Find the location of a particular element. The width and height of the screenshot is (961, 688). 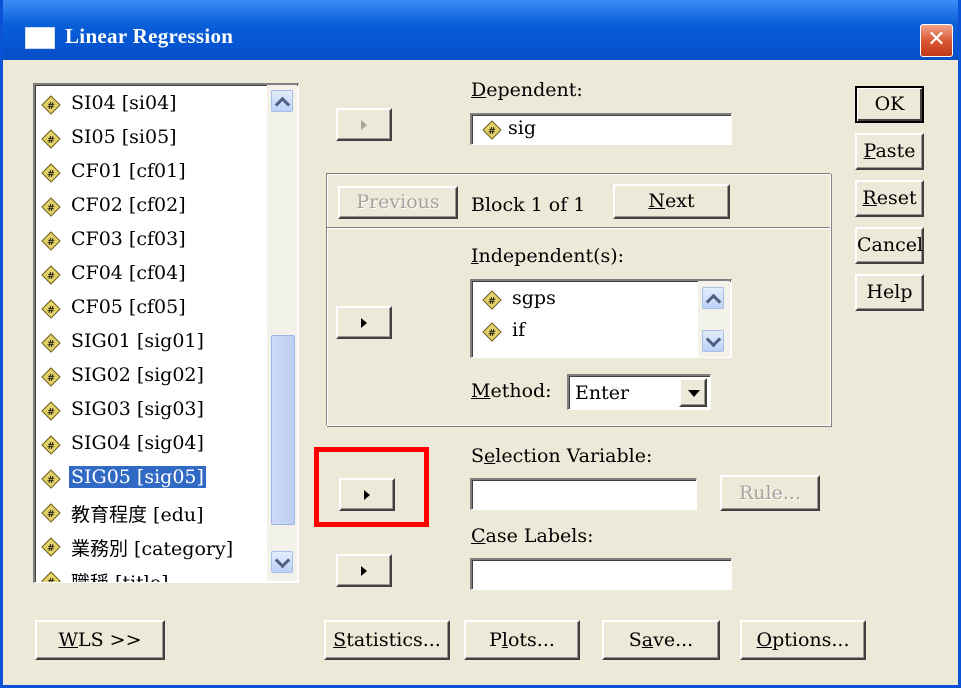

independent-list-item: # sgps is located at coordinates (590, 299).